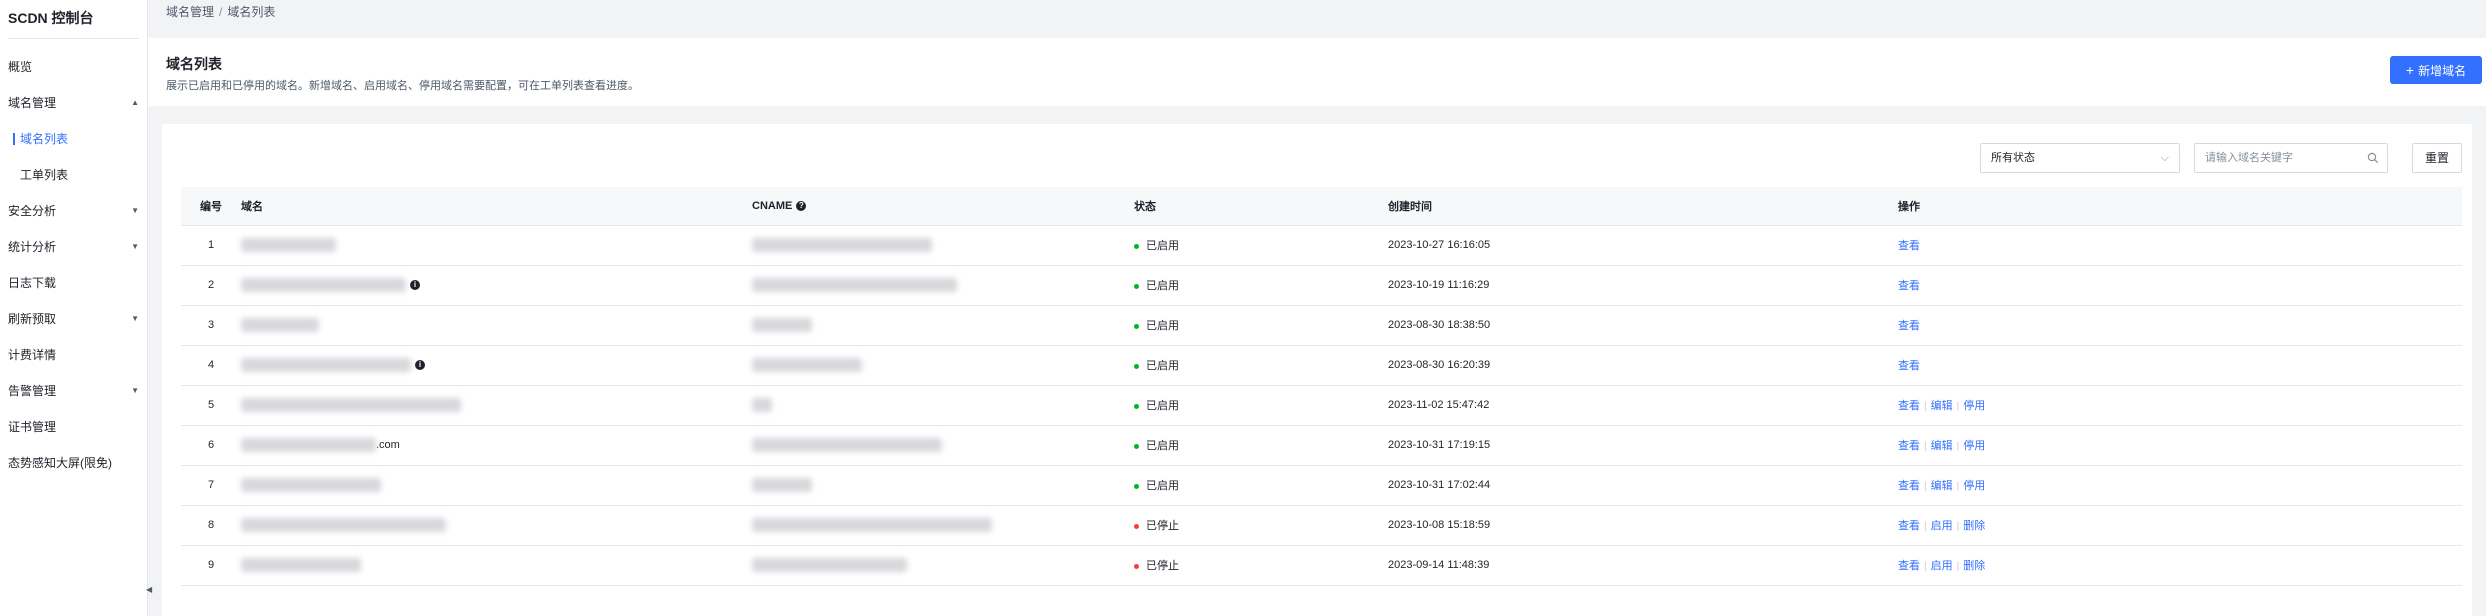  Describe the element at coordinates (32, 211) in the screenshot. I see `sidebar-item-label: 安全分析` at that location.